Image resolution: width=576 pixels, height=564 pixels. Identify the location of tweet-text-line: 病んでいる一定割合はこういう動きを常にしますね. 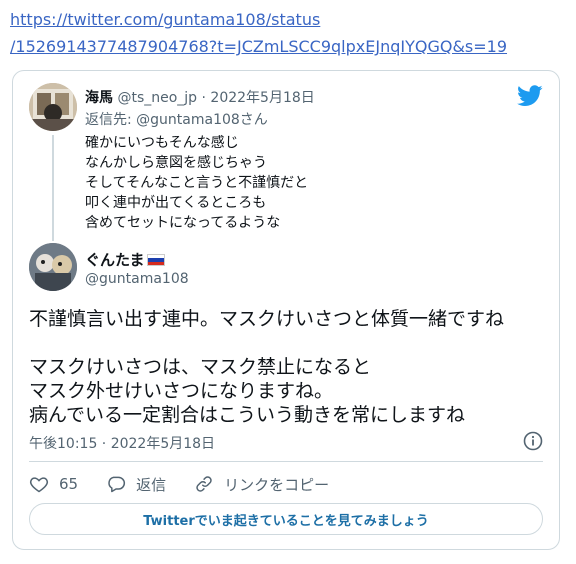
(247, 415).